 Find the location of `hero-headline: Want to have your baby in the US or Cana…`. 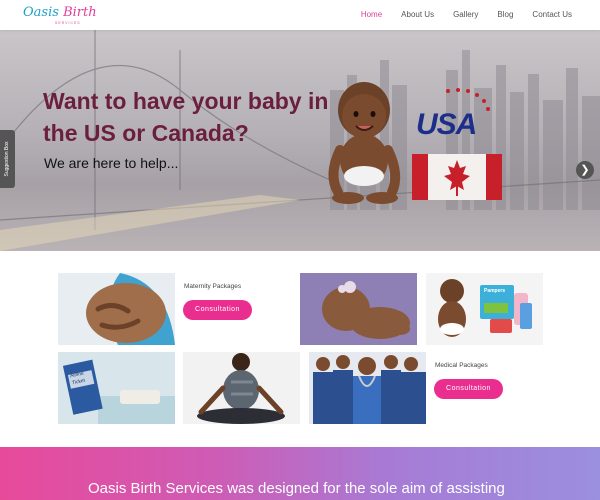

hero-headline: Want to have your baby in the US or Cana… is located at coordinates (186, 117).